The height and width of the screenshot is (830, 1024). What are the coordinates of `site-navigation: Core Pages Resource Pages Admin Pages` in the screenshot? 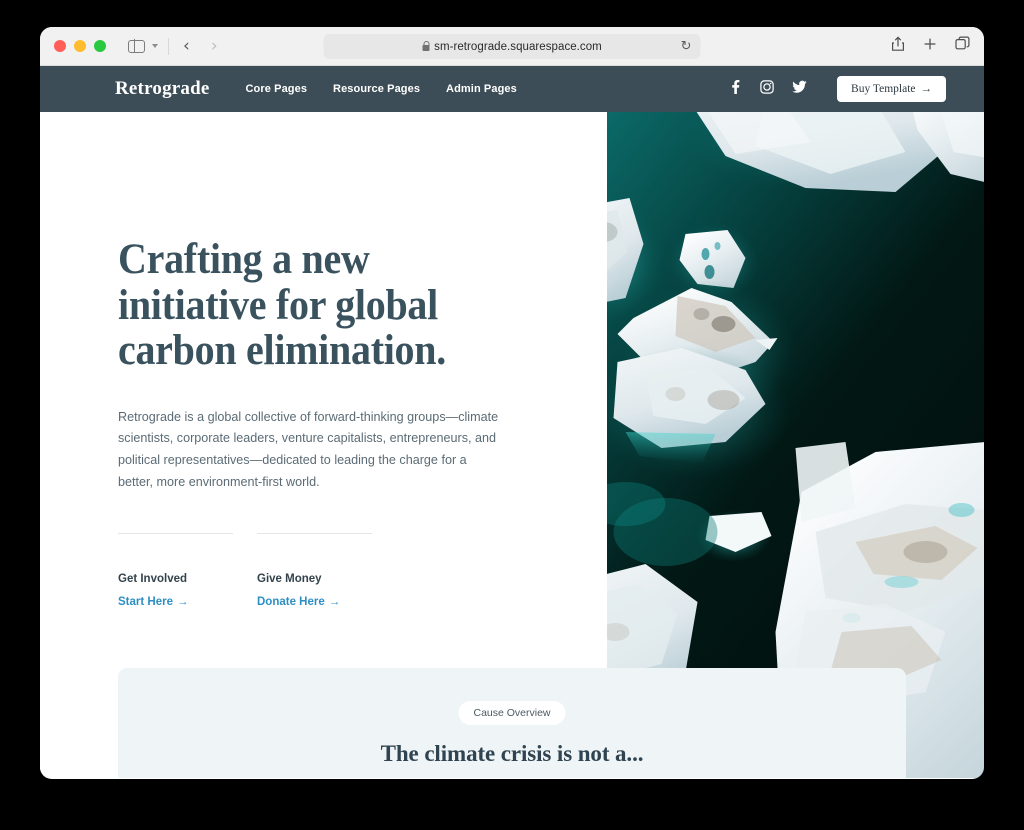 It's located at (381, 89).